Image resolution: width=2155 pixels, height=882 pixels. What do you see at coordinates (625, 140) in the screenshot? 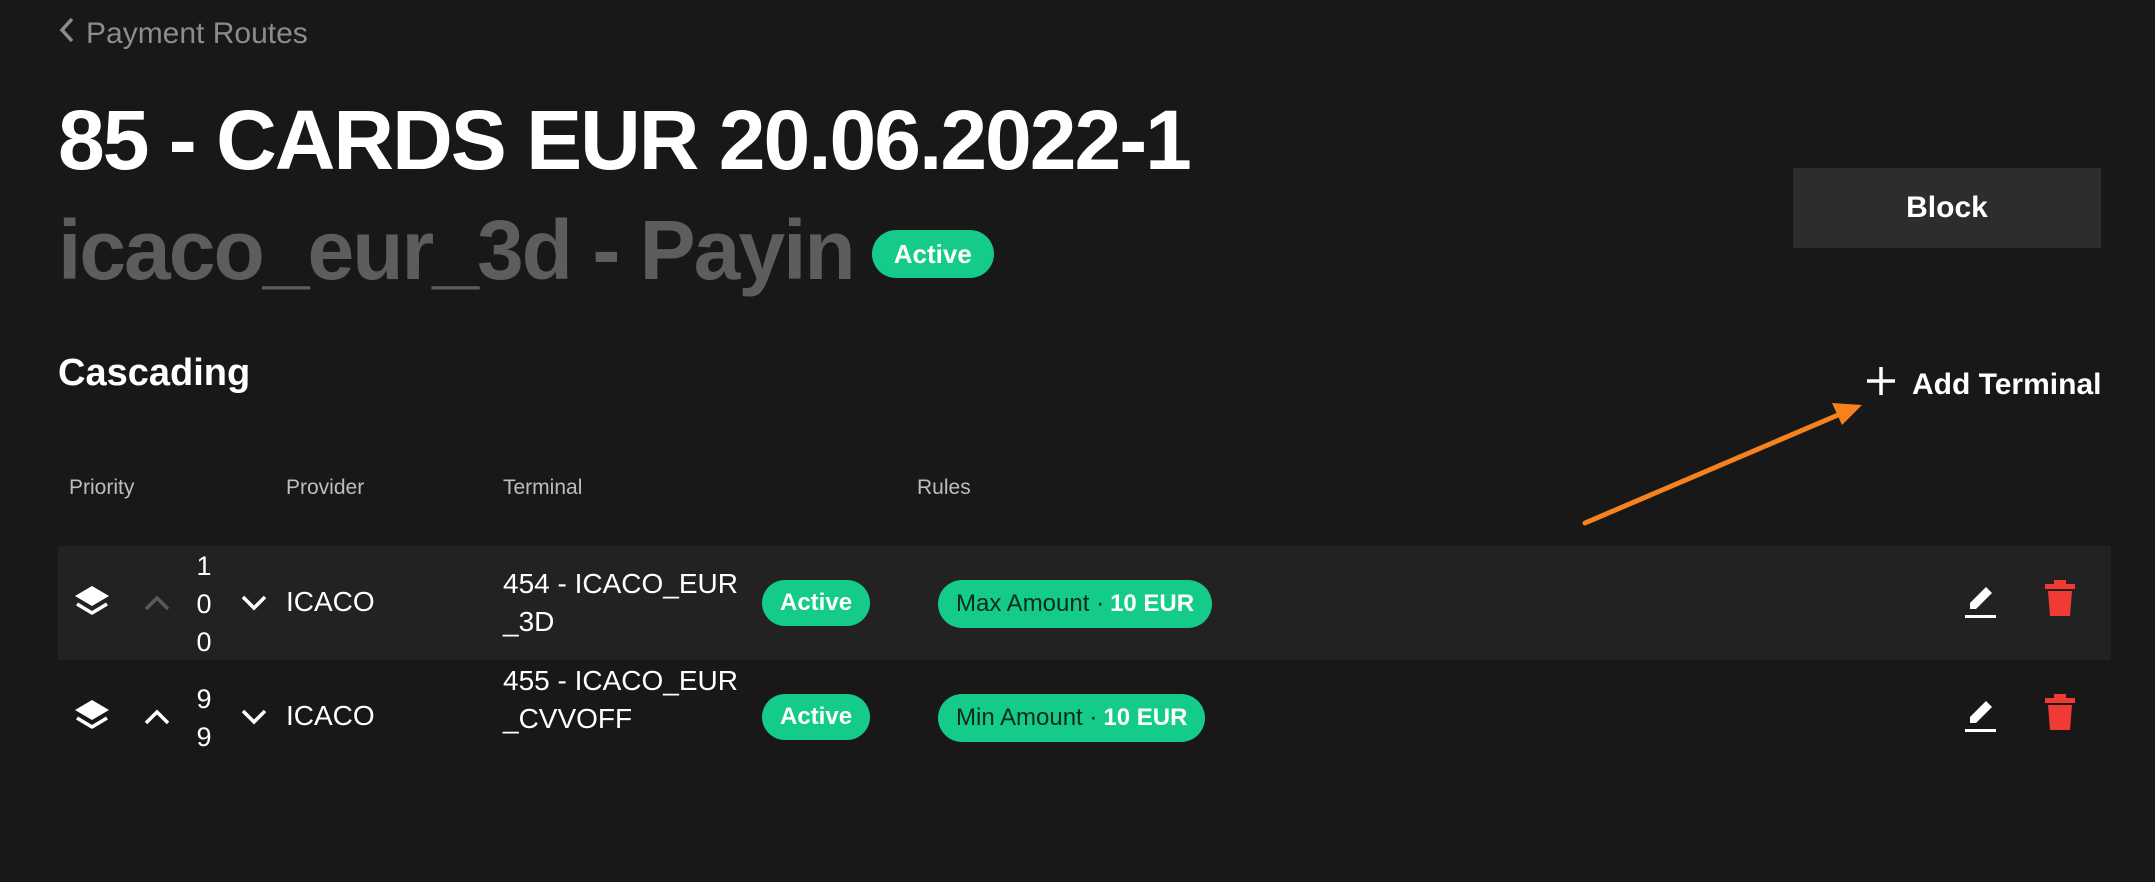
I see `page-title: 85 - CARDS EUR 20.06.2022-1` at bounding box center [625, 140].